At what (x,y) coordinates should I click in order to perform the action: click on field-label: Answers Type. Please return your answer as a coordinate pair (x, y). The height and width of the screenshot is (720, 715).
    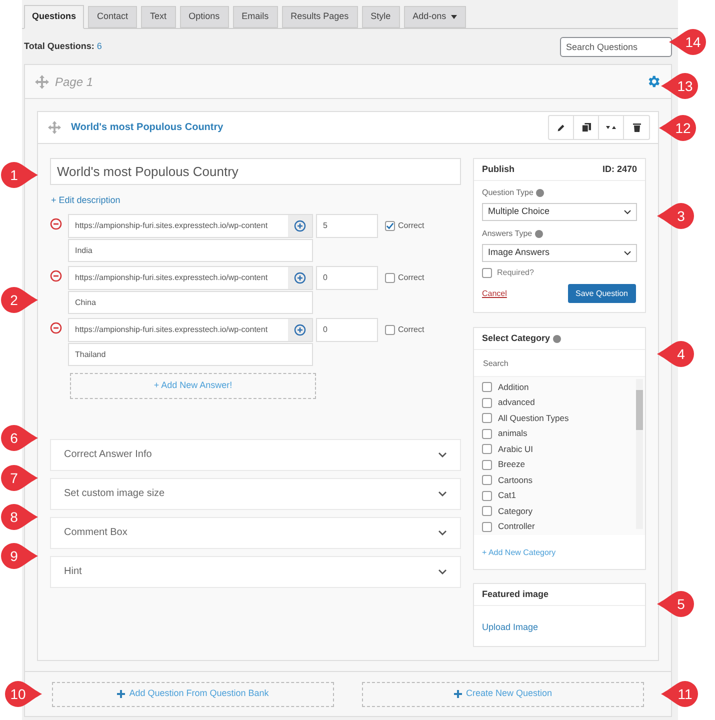
    Looking at the image, I should click on (507, 234).